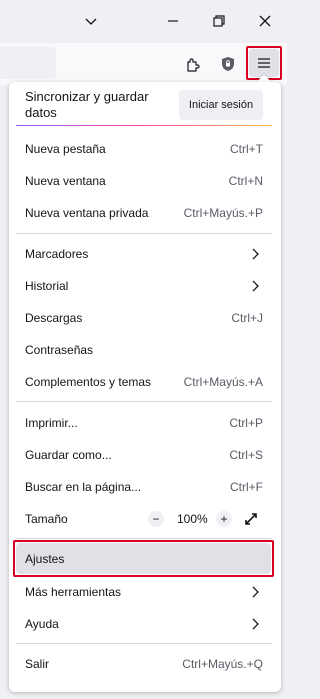 The height and width of the screenshot is (699, 320). I want to click on menu-item-new-window: Nueva ventana Ctrl+N, so click(144, 181).